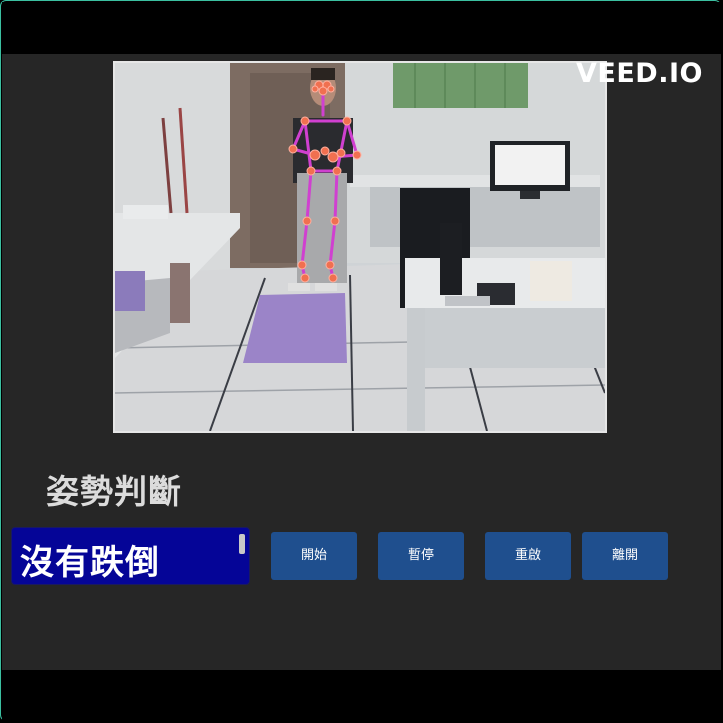  Describe the element at coordinates (314, 556) in the screenshot. I see `start-button: 開始` at that location.